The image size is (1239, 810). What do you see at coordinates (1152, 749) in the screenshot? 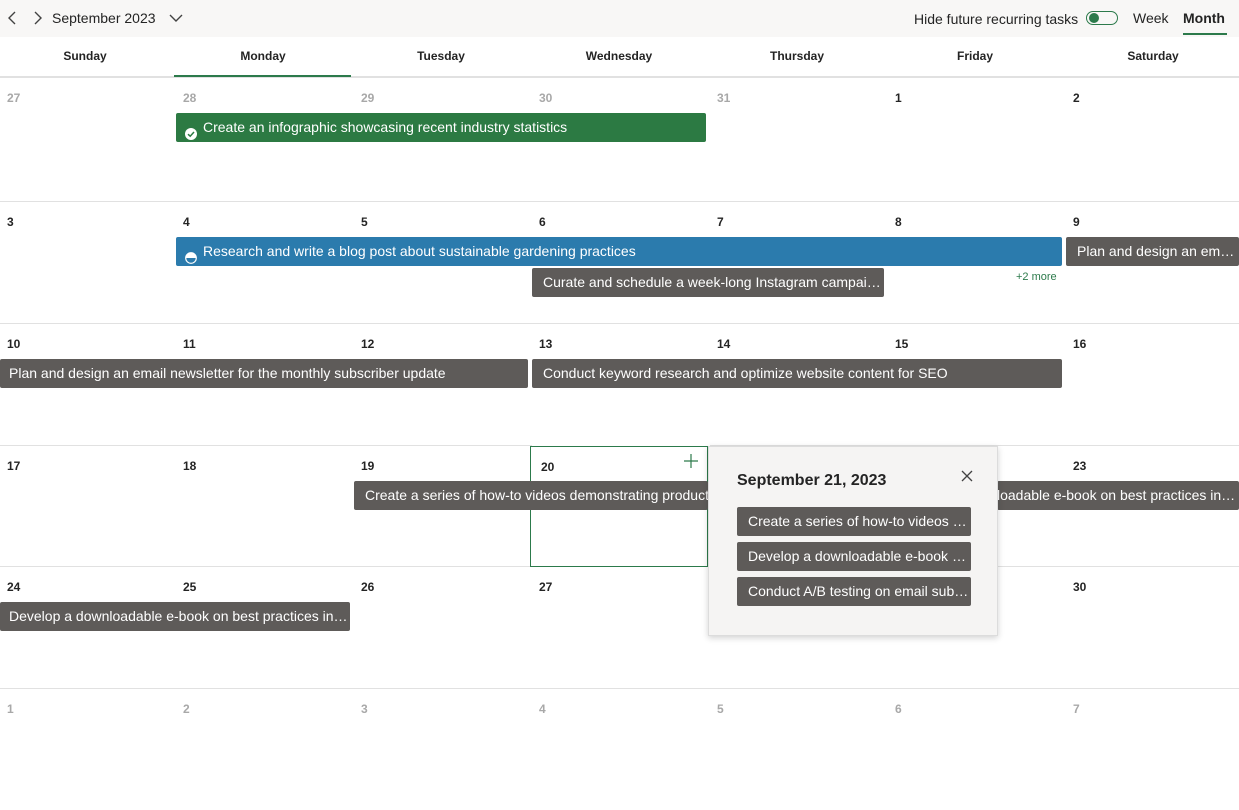
I see `day-cell: 7` at bounding box center [1152, 749].